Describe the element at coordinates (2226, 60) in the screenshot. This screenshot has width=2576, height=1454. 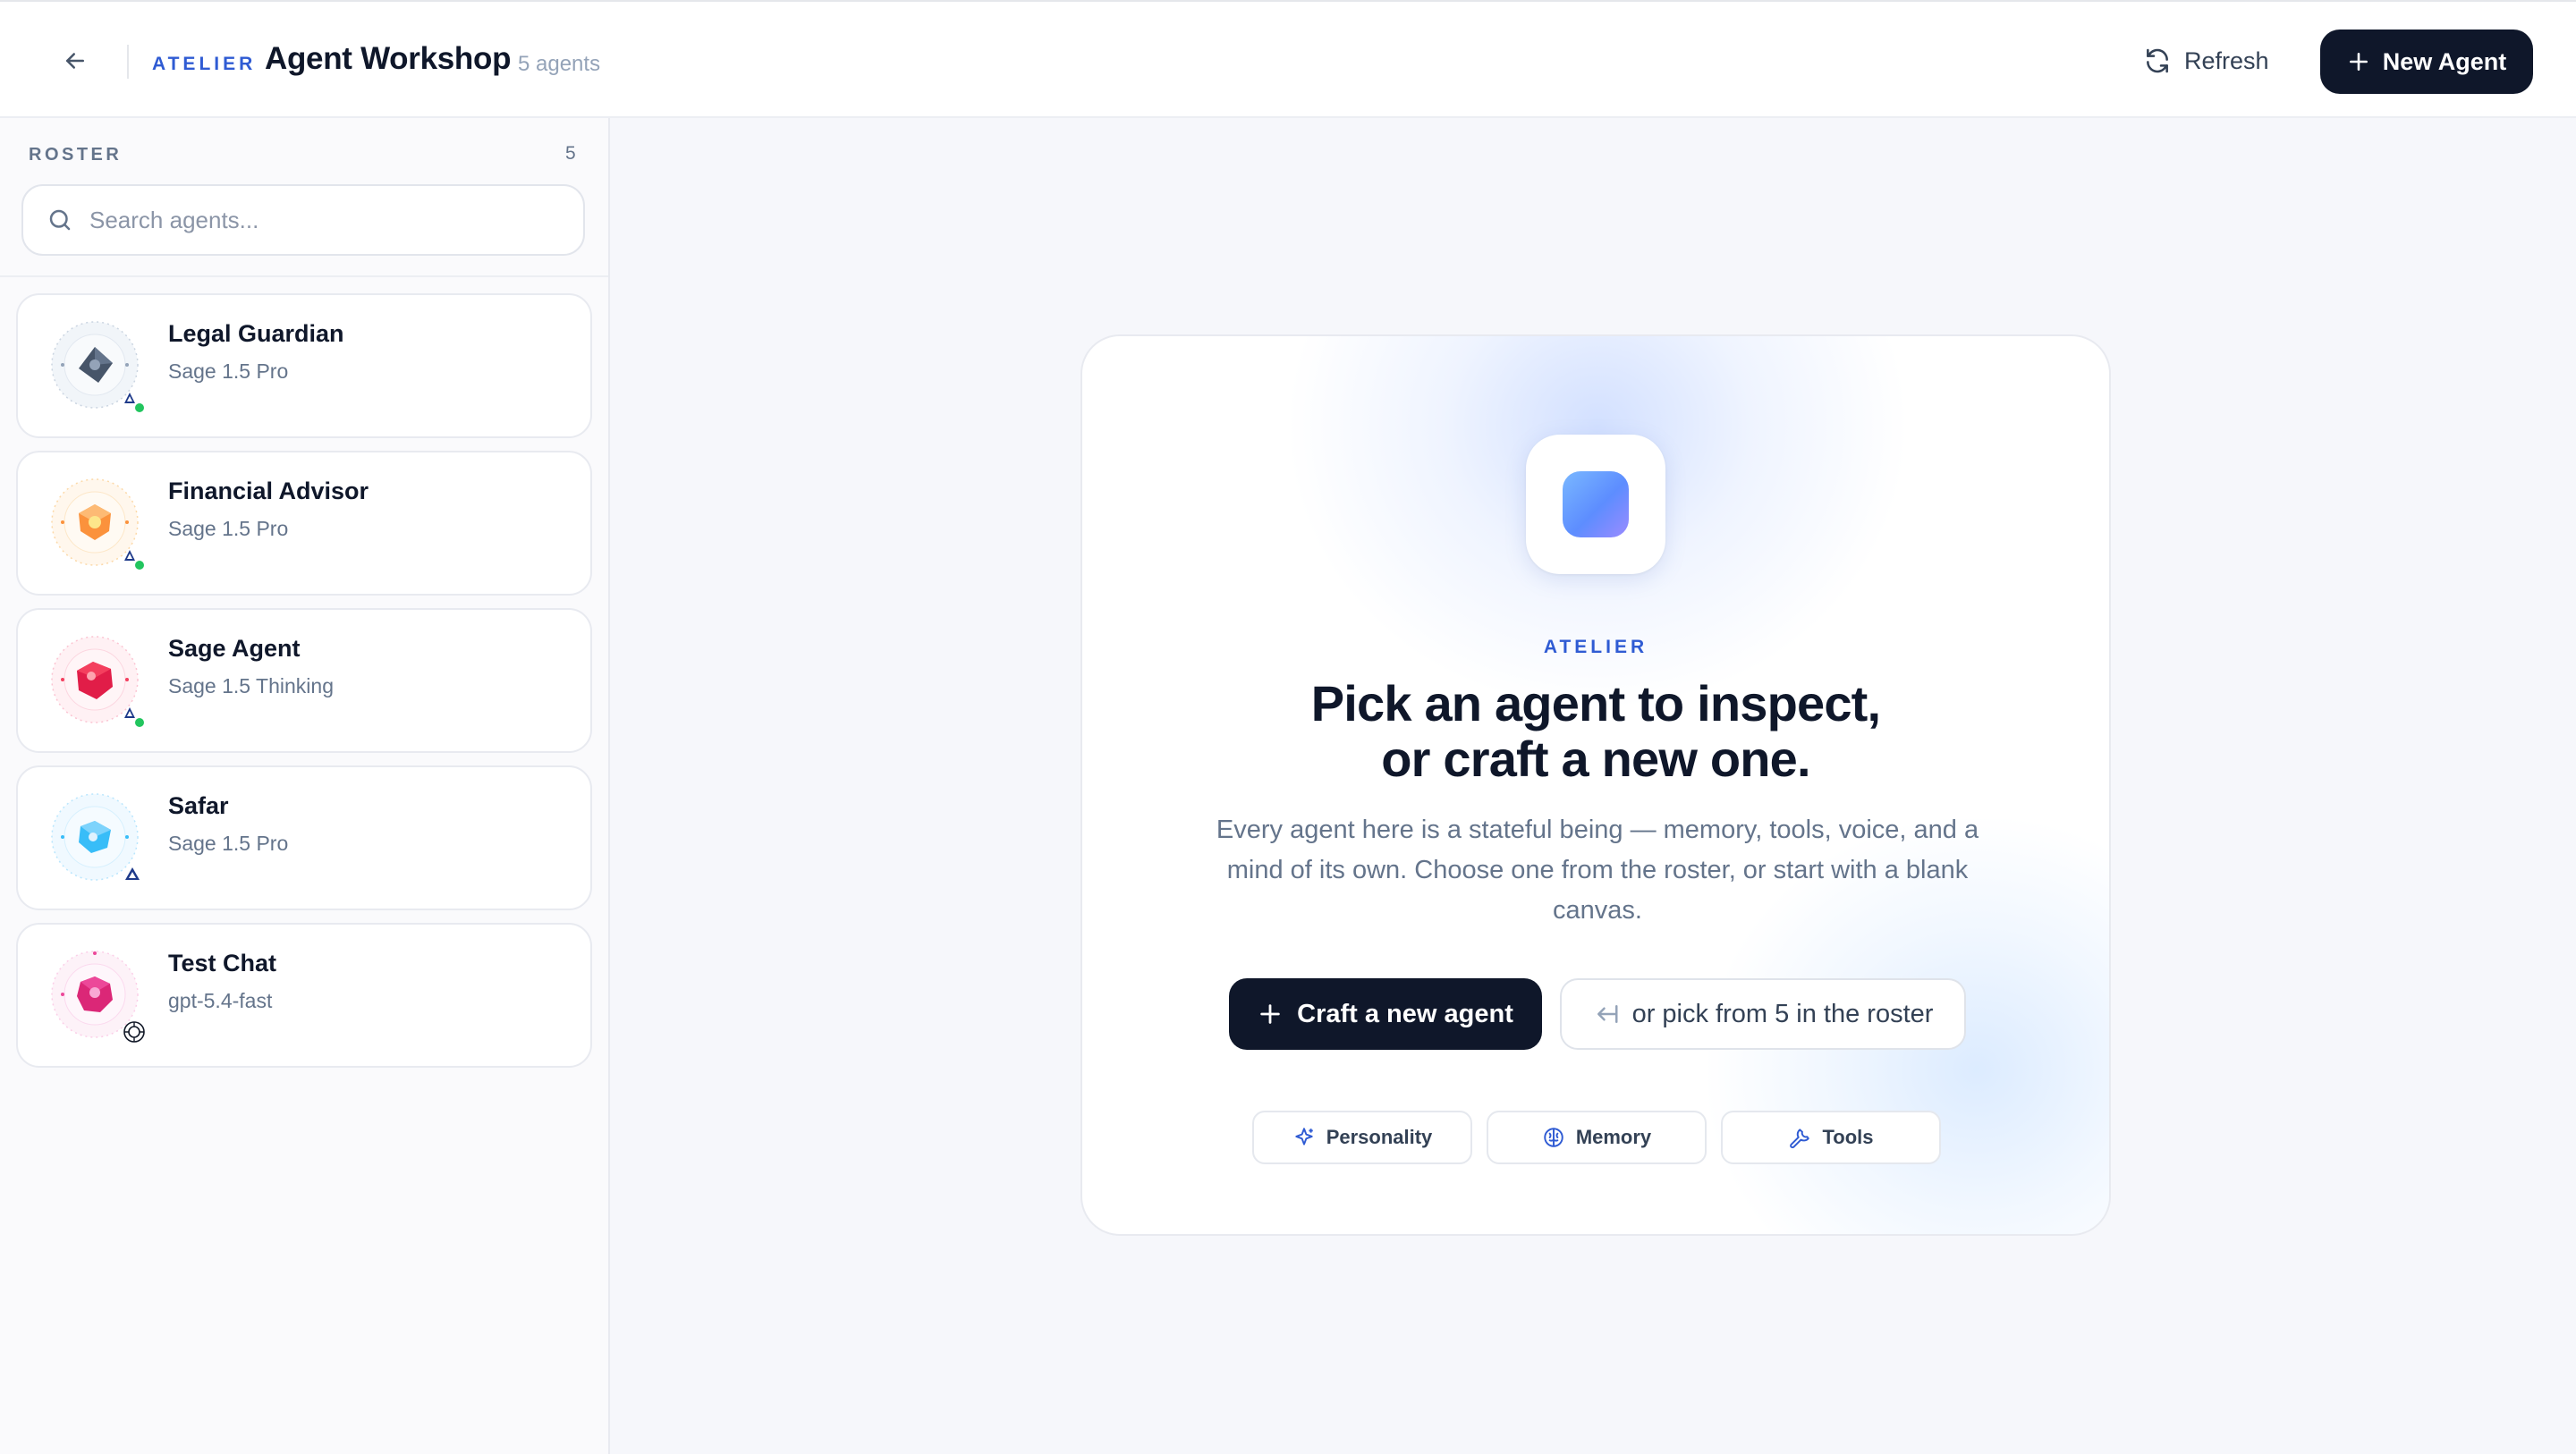
I see `refresh-label: Refresh` at that location.